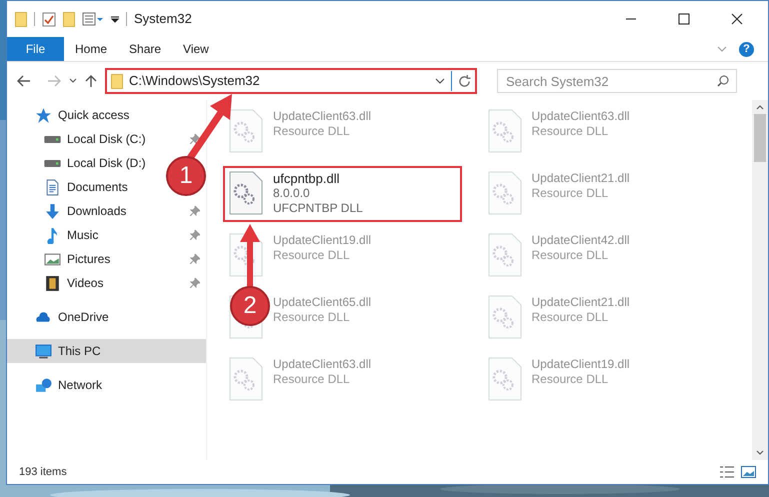  Describe the element at coordinates (617, 81) in the screenshot. I see `search-field: Search System32` at that location.